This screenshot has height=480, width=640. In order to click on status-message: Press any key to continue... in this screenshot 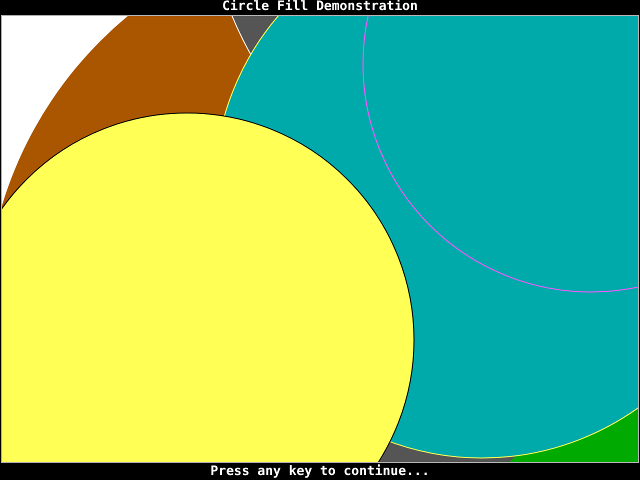, I will do `click(320, 471)`.